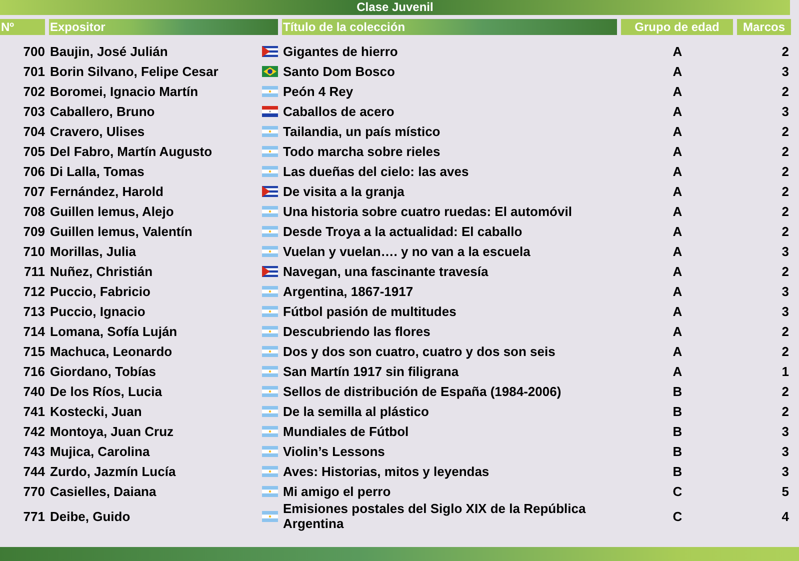  Describe the element at coordinates (90, 516) in the screenshot. I see `table-cell: Deibe, Guido` at that location.